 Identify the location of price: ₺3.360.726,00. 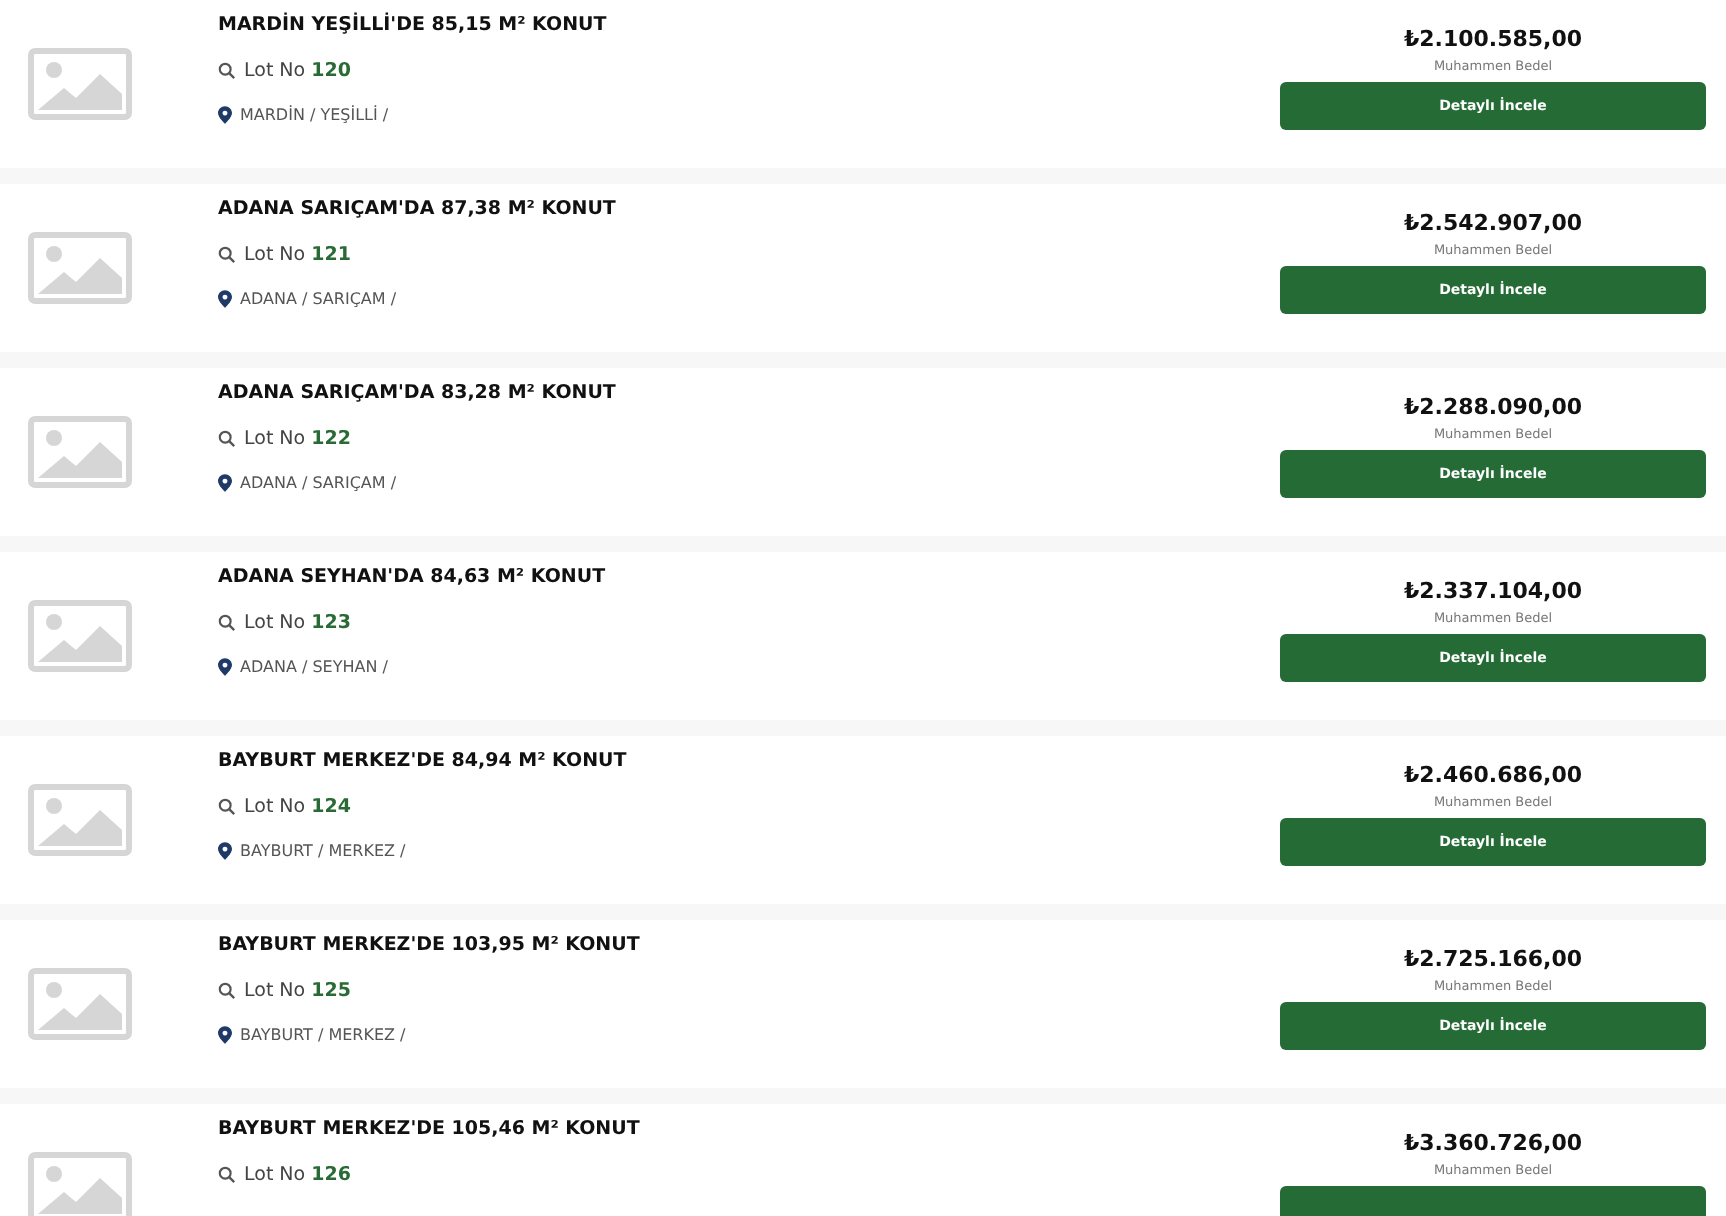
(1493, 1144).